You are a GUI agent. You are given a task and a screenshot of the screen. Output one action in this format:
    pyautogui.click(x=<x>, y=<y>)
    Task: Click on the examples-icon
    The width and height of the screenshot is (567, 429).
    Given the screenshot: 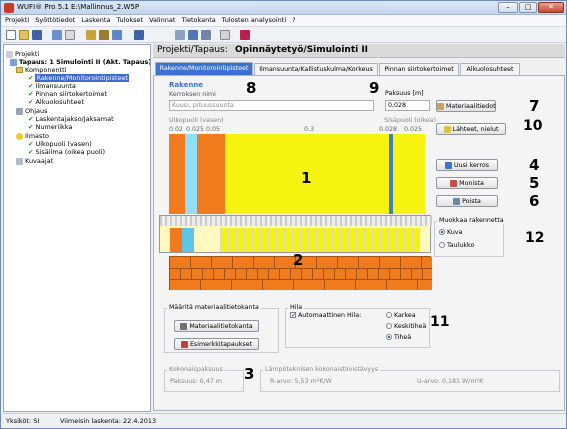 What is the action you would take?
    pyautogui.click(x=184, y=344)
    